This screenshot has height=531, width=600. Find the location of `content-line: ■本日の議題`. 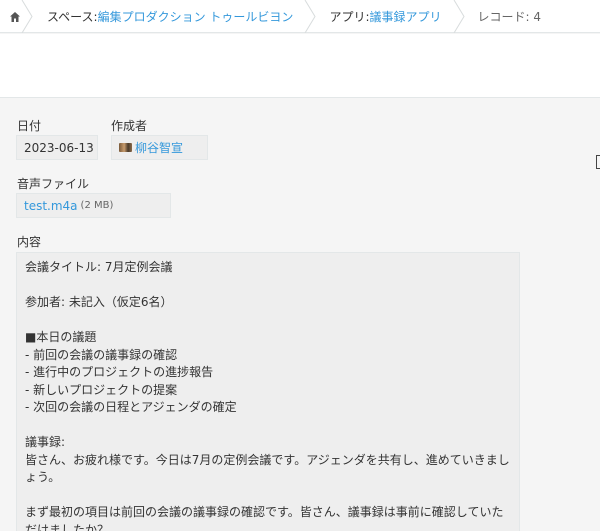

content-line: ■本日の議題 is located at coordinates (61, 337).